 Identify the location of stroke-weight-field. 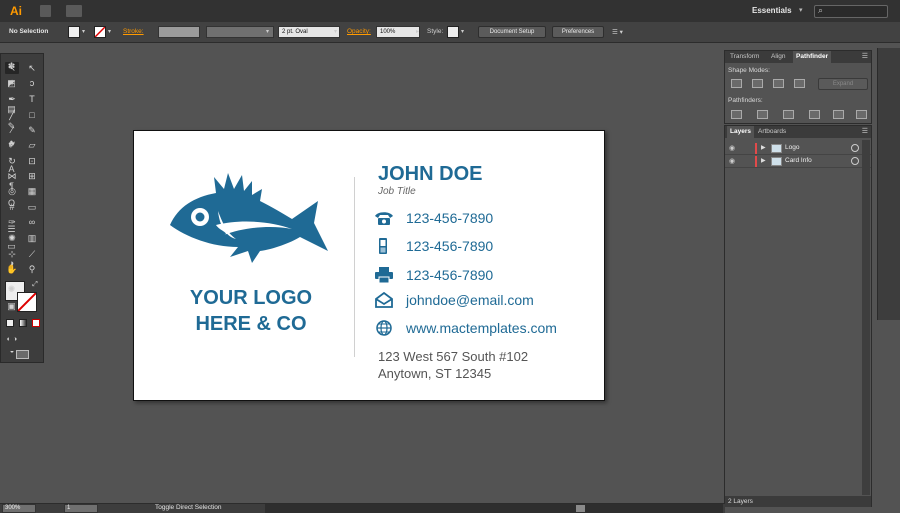
(179, 32).